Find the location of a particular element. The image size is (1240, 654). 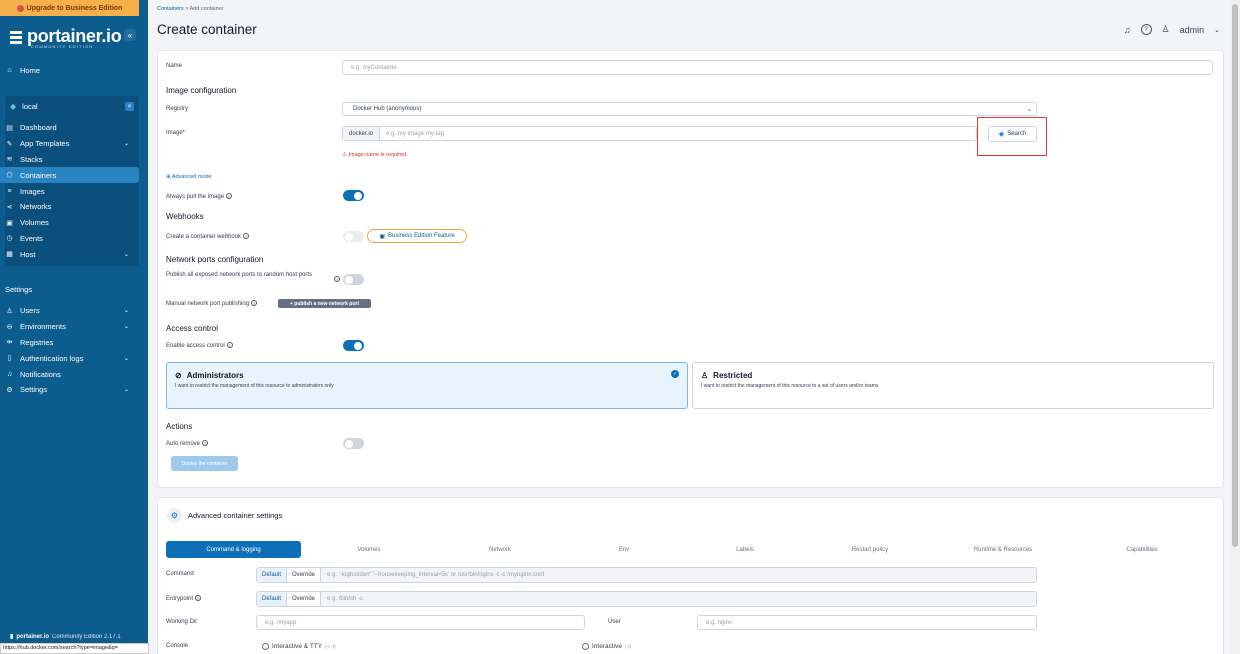

portainer-logo: portainer.io COMMUNITY EDITION is located at coordinates (66, 37).